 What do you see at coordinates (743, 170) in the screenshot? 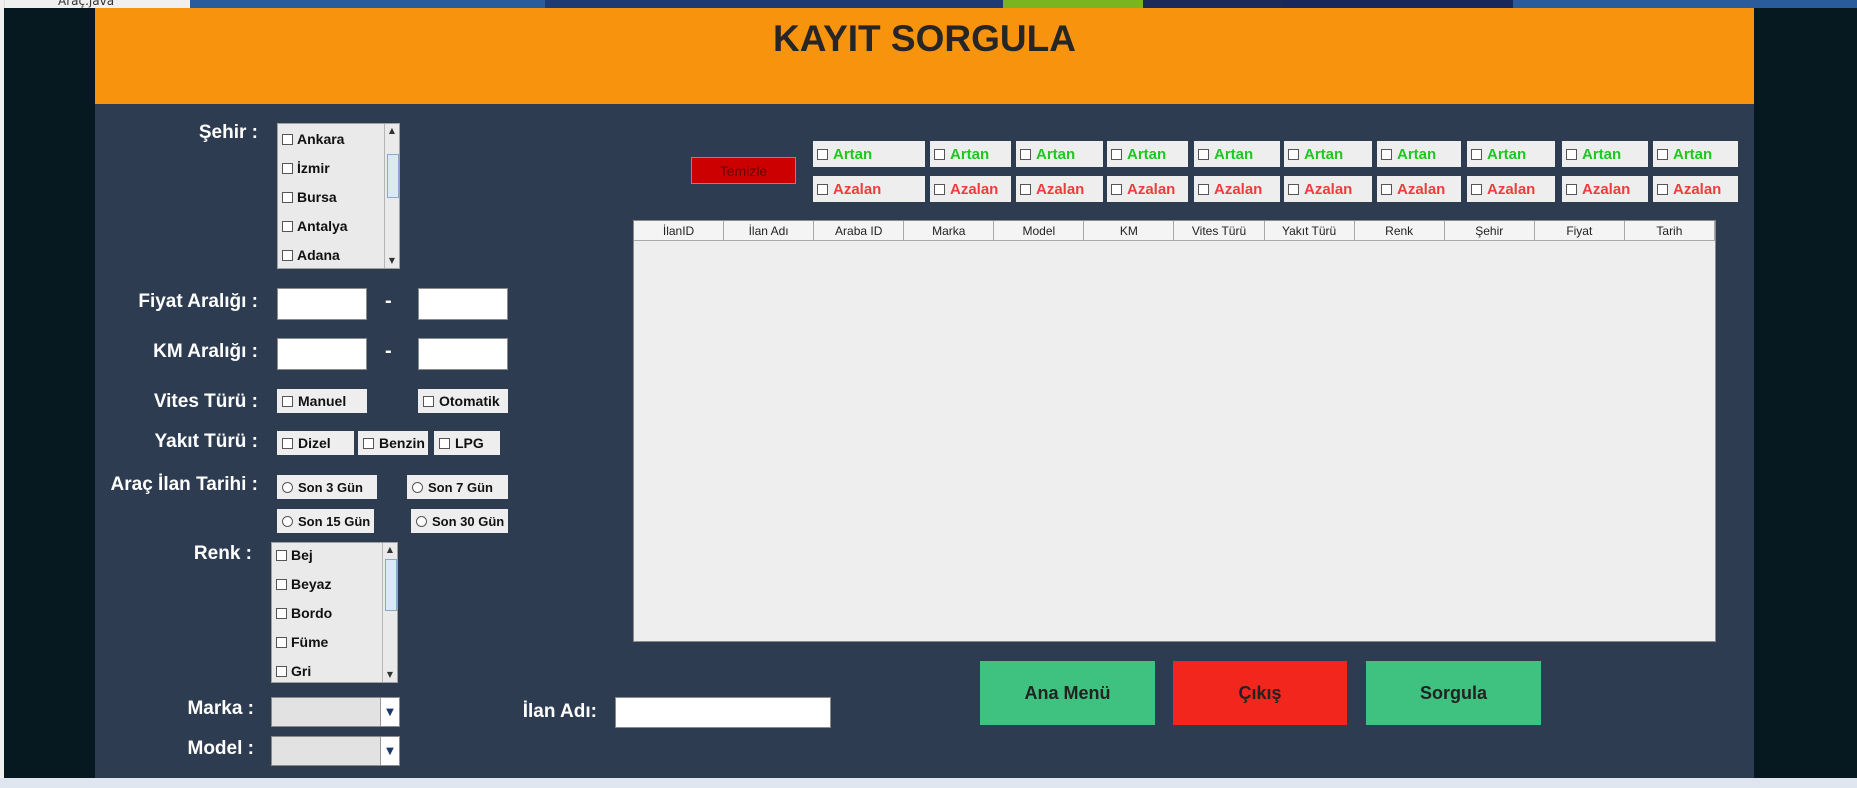
I see `temizle-button: Temizle` at bounding box center [743, 170].